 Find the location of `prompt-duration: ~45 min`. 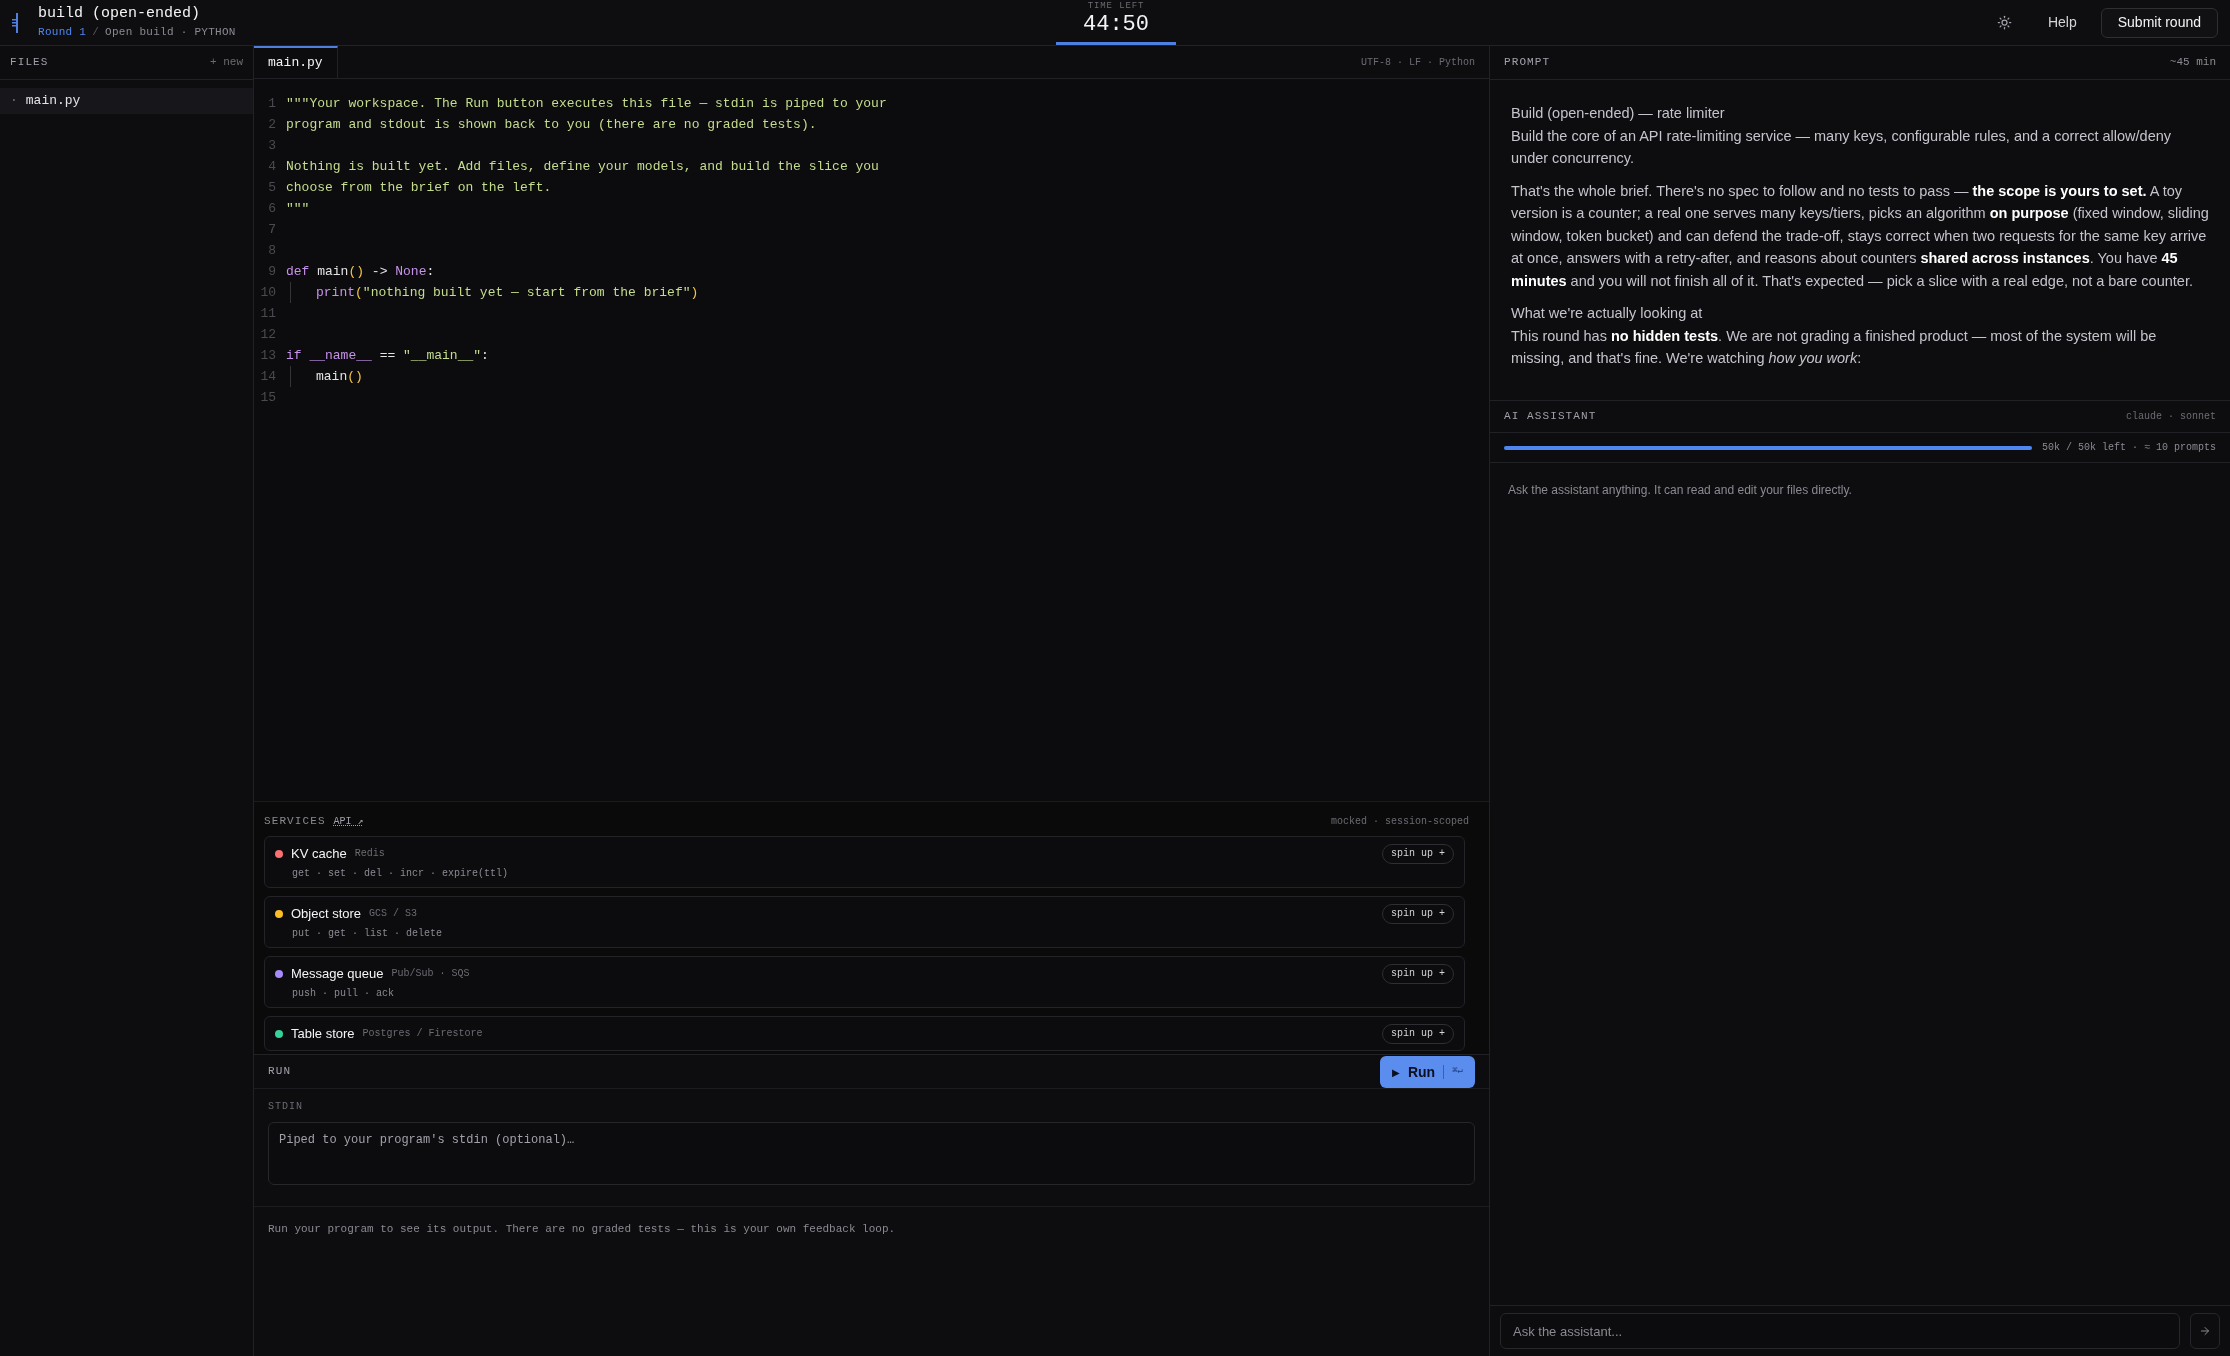

prompt-duration: ~45 min is located at coordinates (2192, 63).